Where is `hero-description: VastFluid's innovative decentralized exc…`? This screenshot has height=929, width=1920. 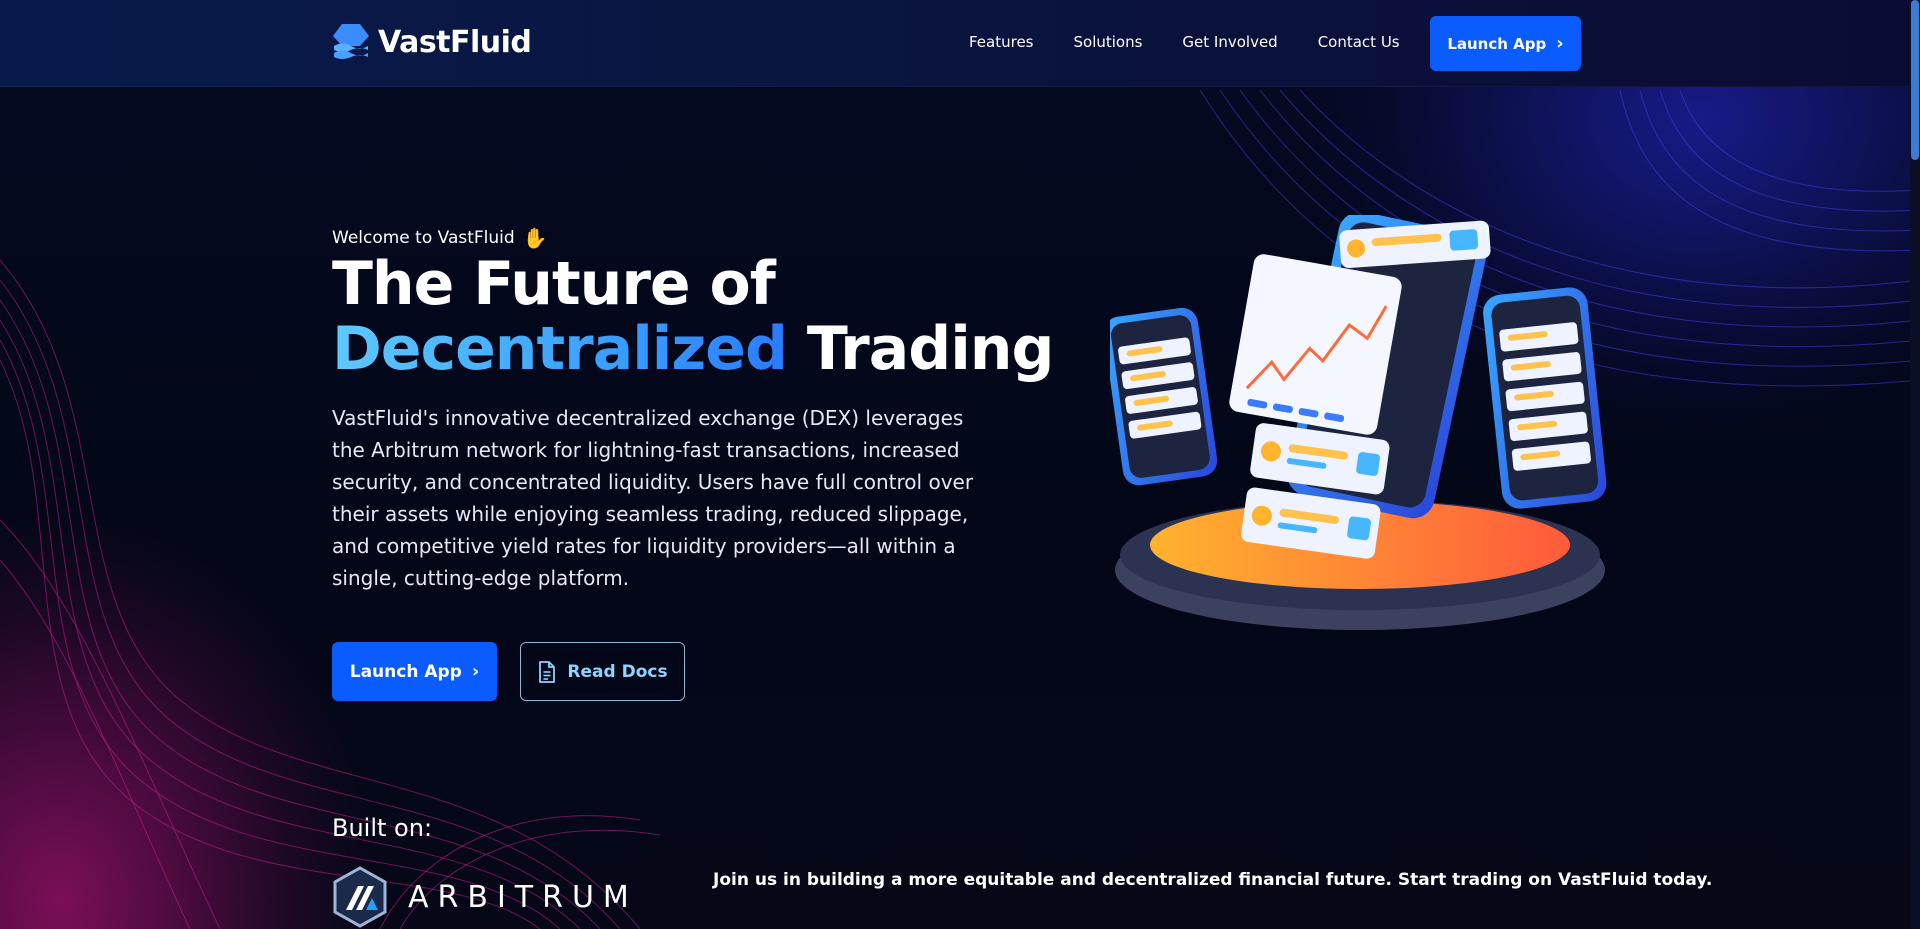 hero-description: VastFluid's innovative decentralized exc… is located at coordinates (653, 498).